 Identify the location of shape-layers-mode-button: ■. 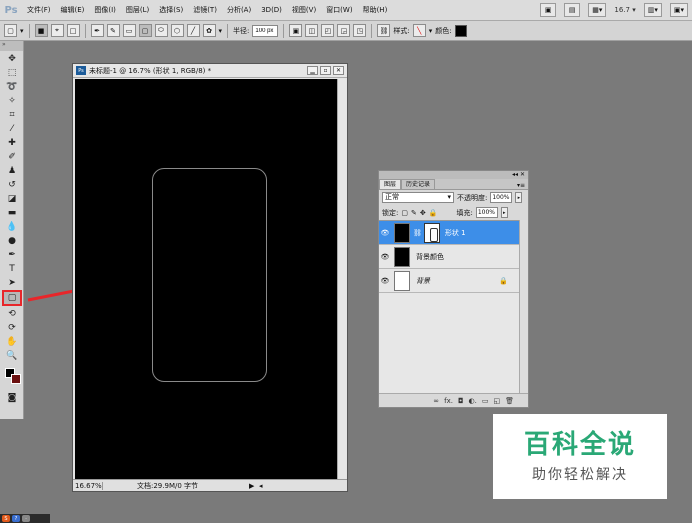
(41, 30).